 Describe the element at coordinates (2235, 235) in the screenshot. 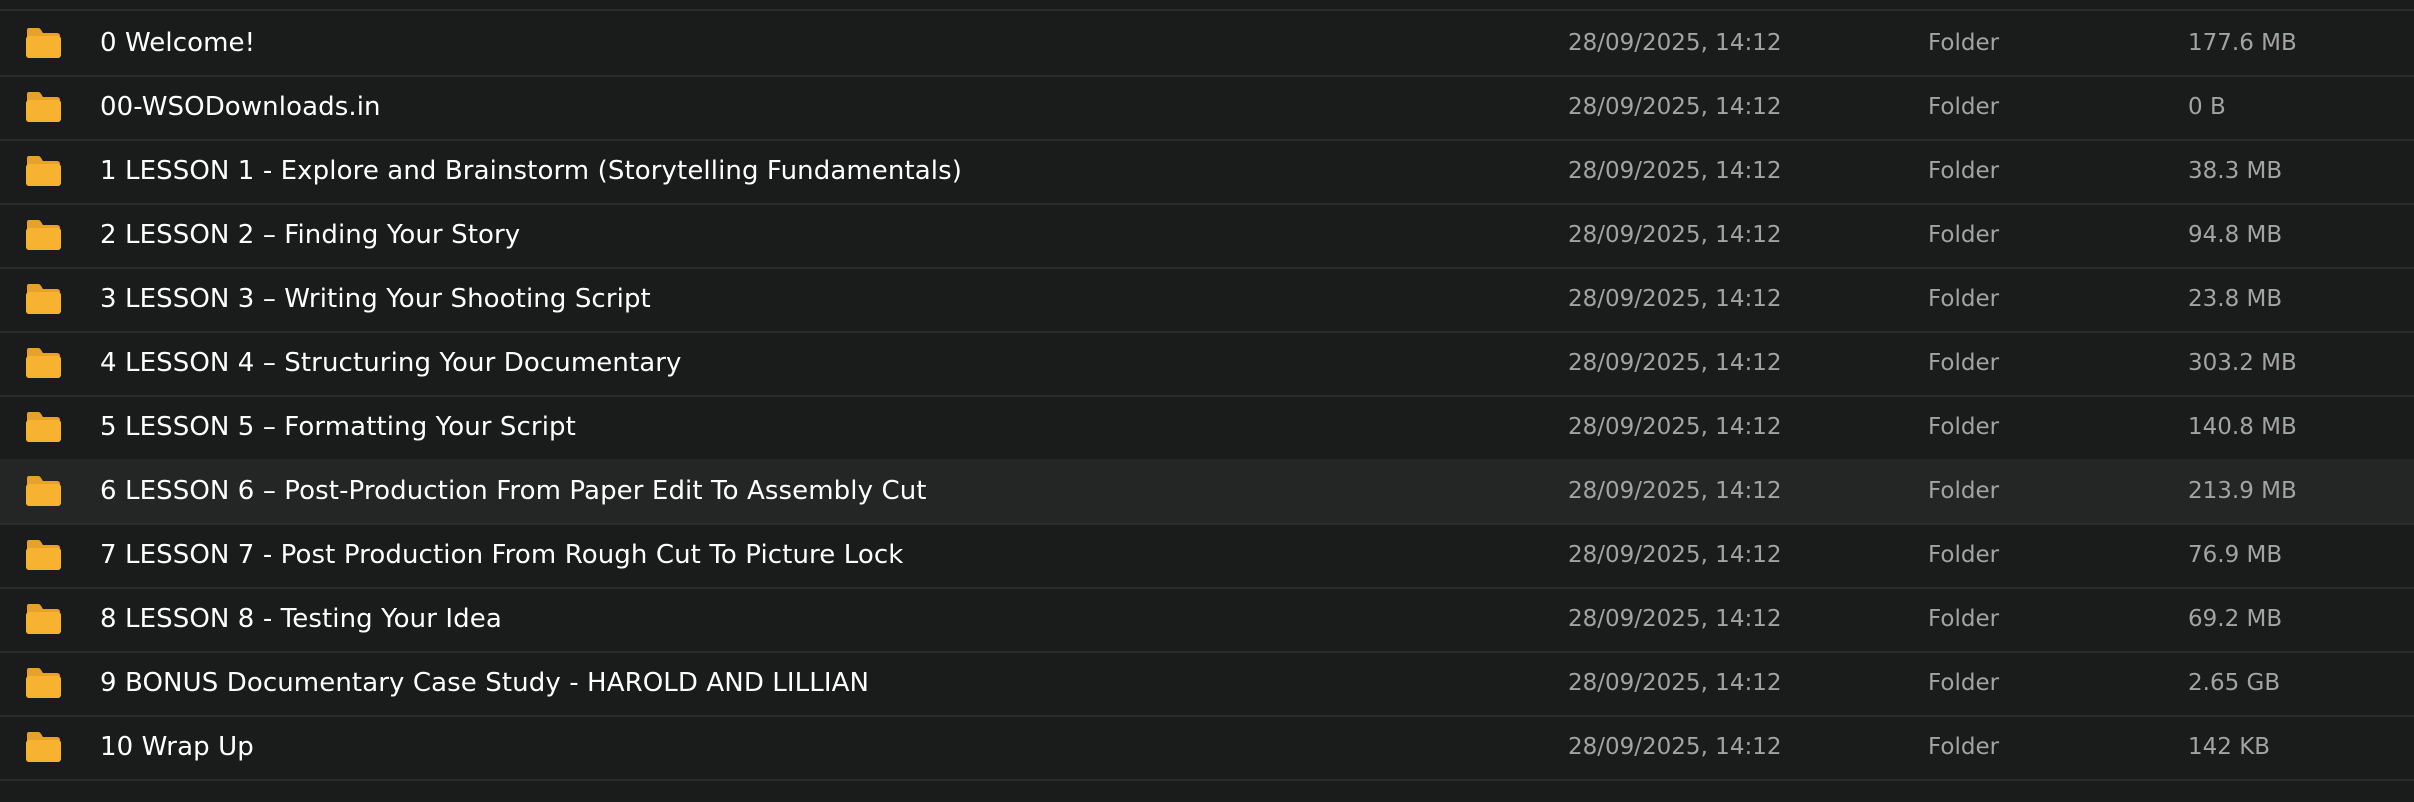

I see `file-size: 94.8 MB` at that location.